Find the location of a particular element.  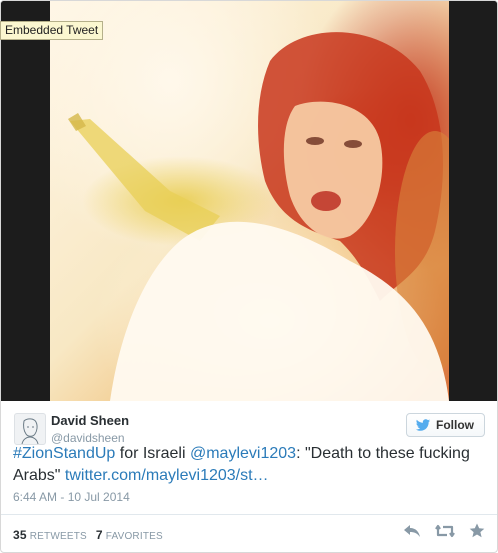

follow-label: Follow is located at coordinates (455, 425).